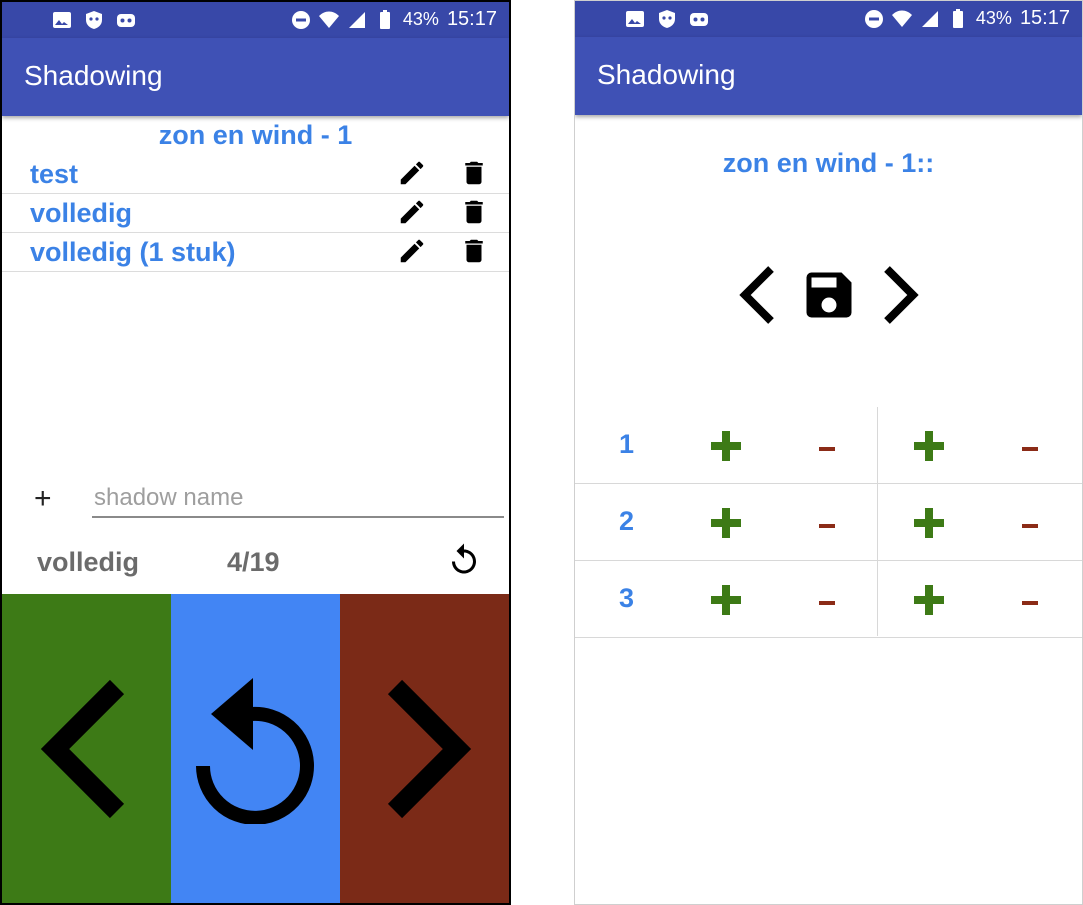 The height and width of the screenshot is (905, 1083). I want to click on adjustment-grid: 1 2 3, so click(828, 522).